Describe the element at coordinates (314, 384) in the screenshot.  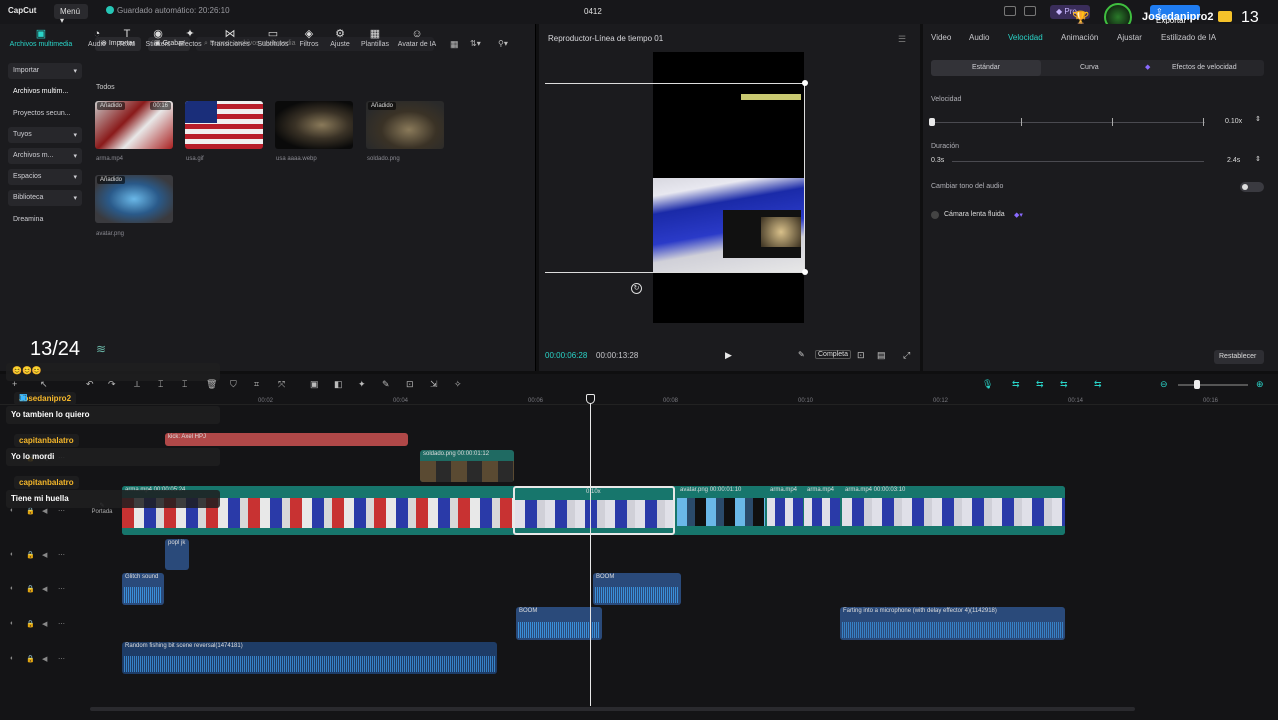
I see `timeline-tool-icon: ▣` at that location.